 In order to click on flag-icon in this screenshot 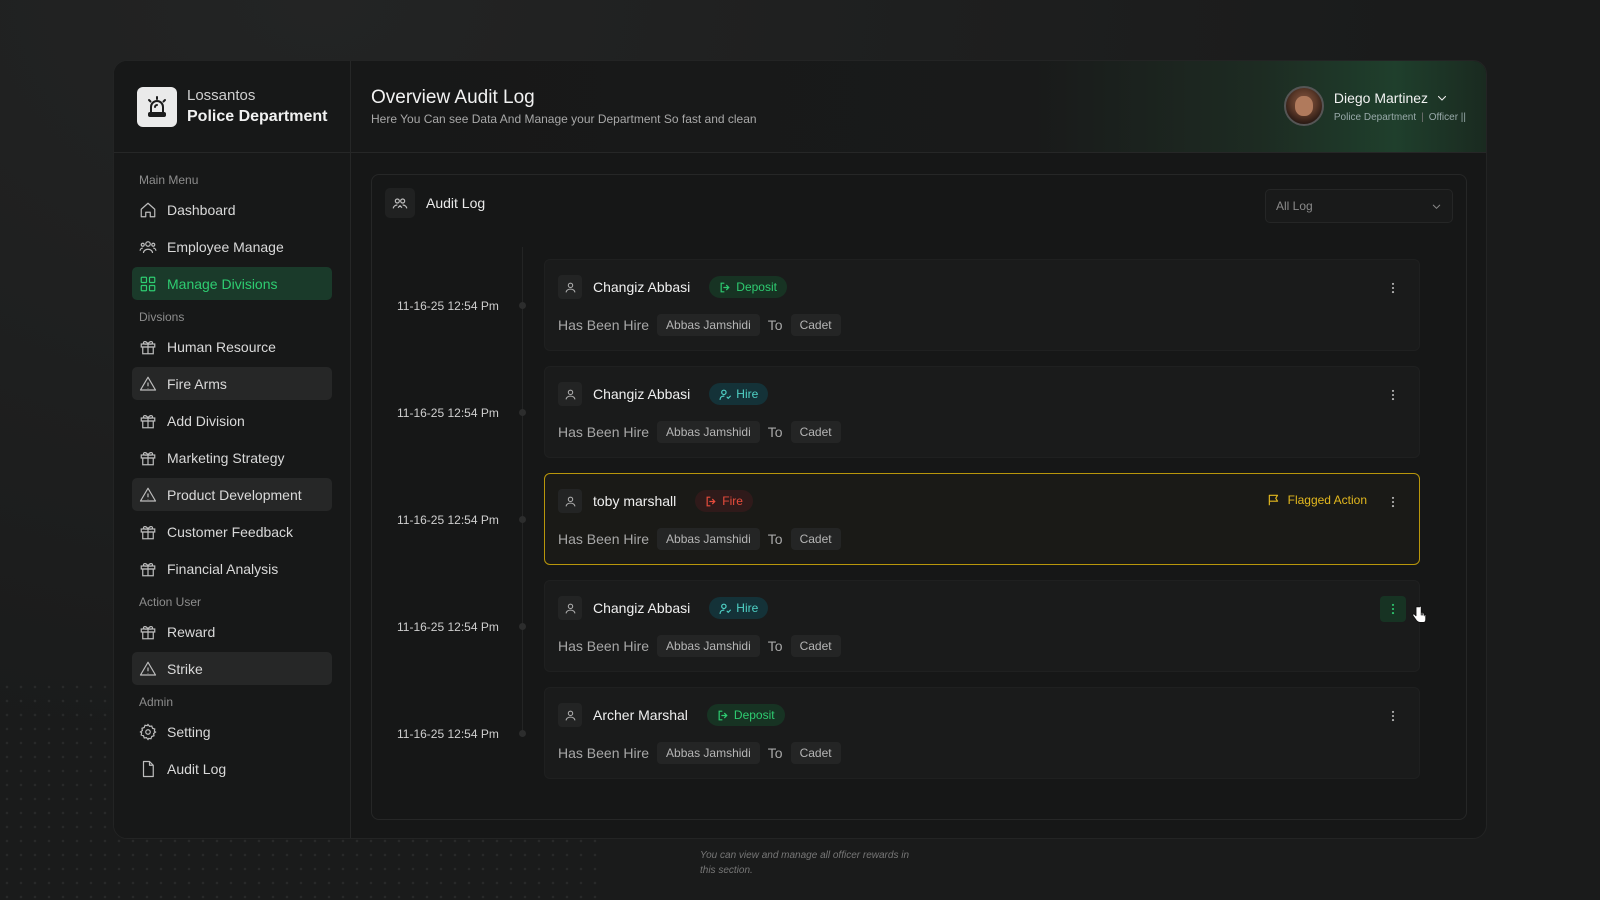, I will do `click(1273, 500)`.